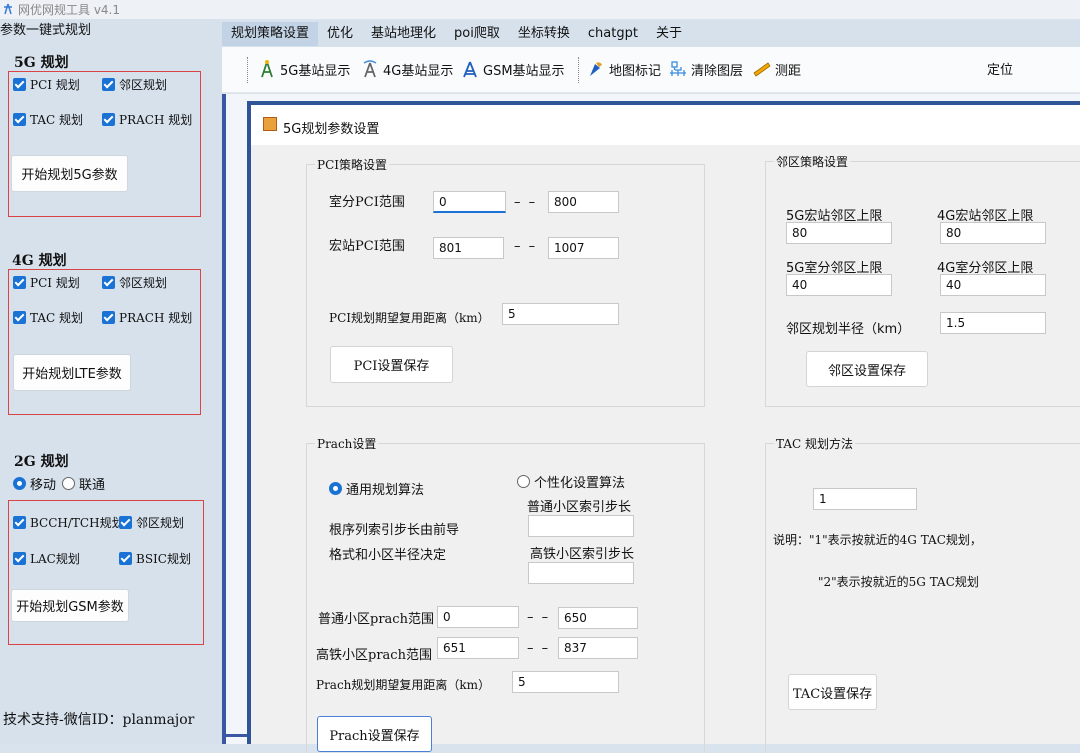  Describe the element at coordinates (635, 71) in the screenshot. I see `tool-label: 地图标记` at that location.